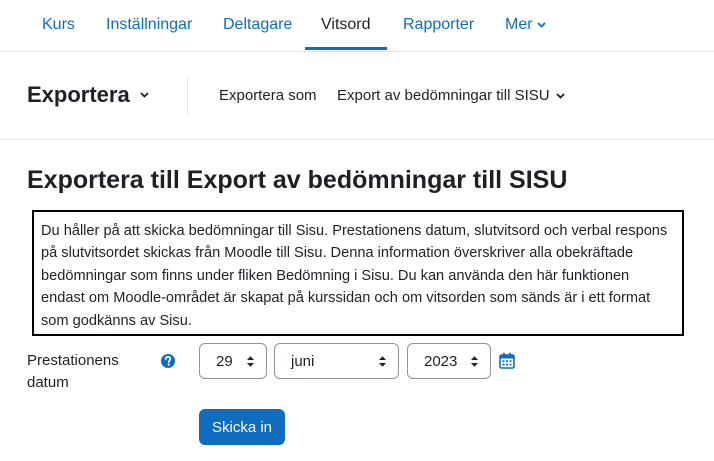  Describe the element at coordinates (73, 371) in the screenshot. I see `date-field-label: Prestationens datum` at that location.